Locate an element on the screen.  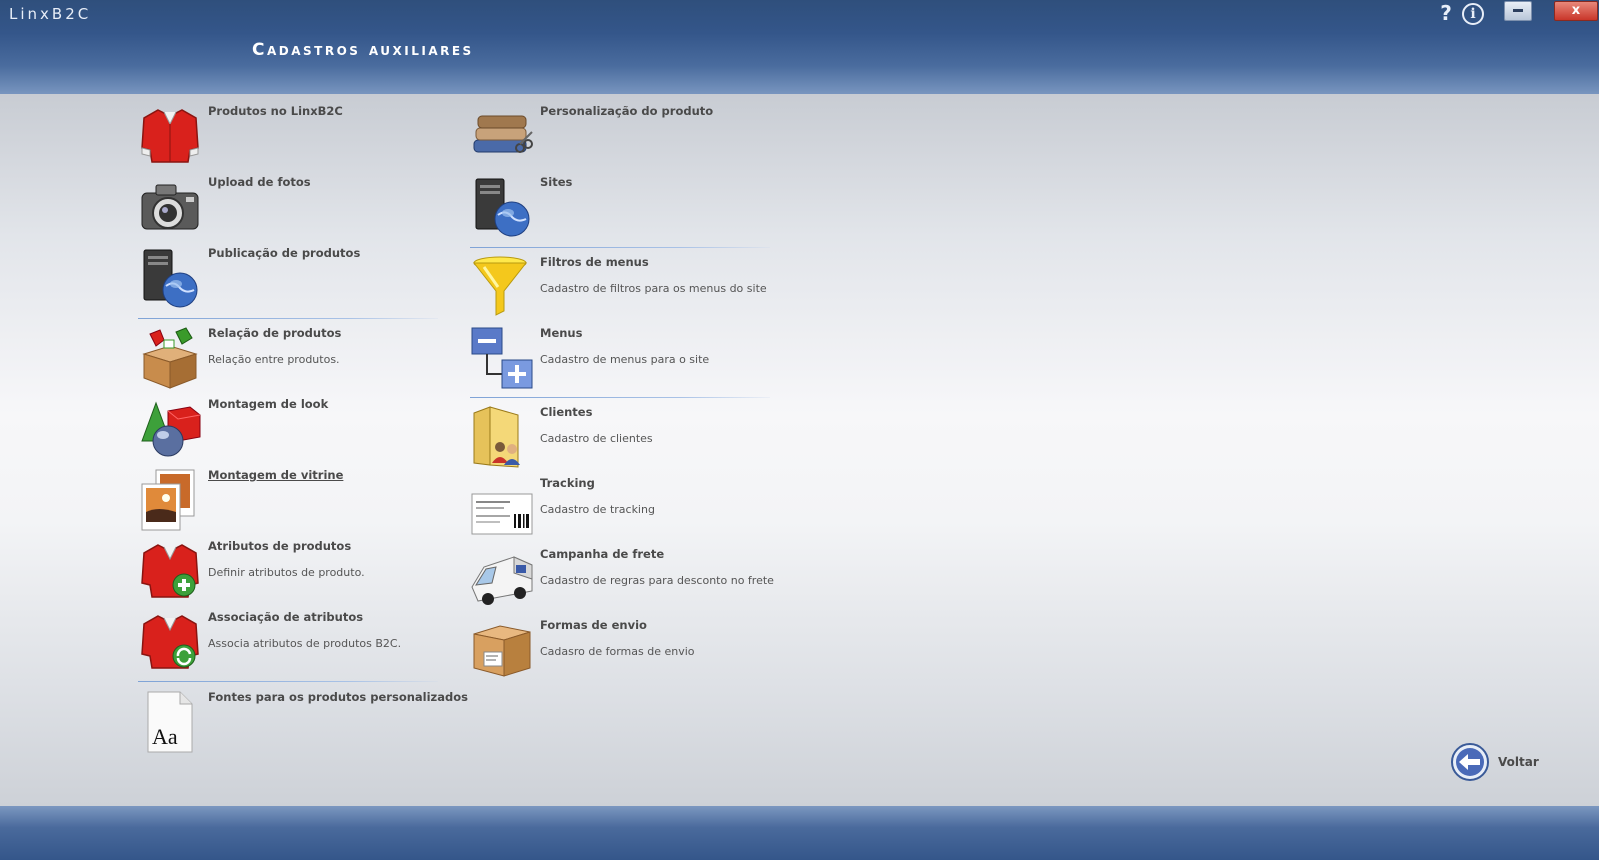
menu-item-title: Relação de produtos is located at coordinates (275, 333).